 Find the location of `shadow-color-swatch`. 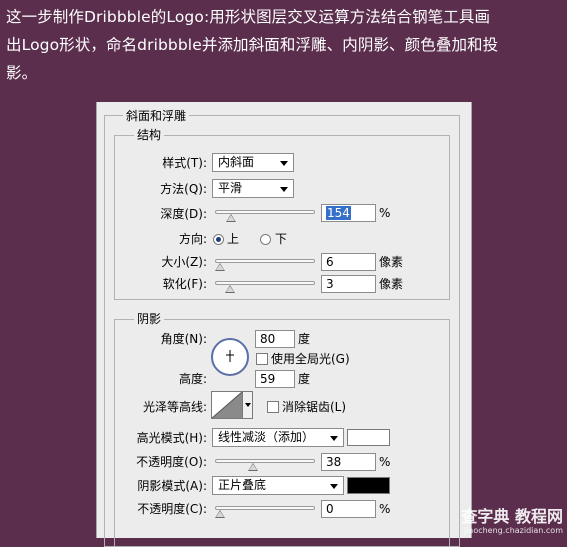

shadow-color-swatch is located at coordinates (368, 485).